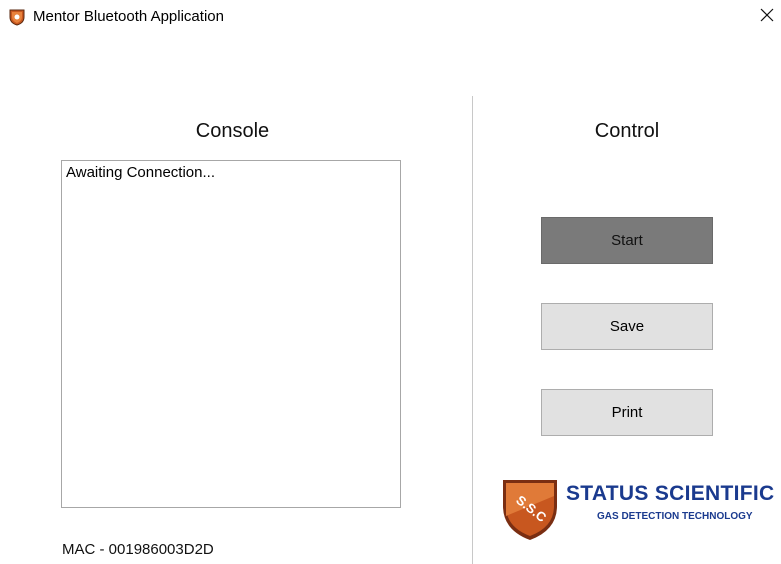 Image resolution: width=781 pixels, height=564 pixels. I want to click on console-heading: Console, so click(232, 131).